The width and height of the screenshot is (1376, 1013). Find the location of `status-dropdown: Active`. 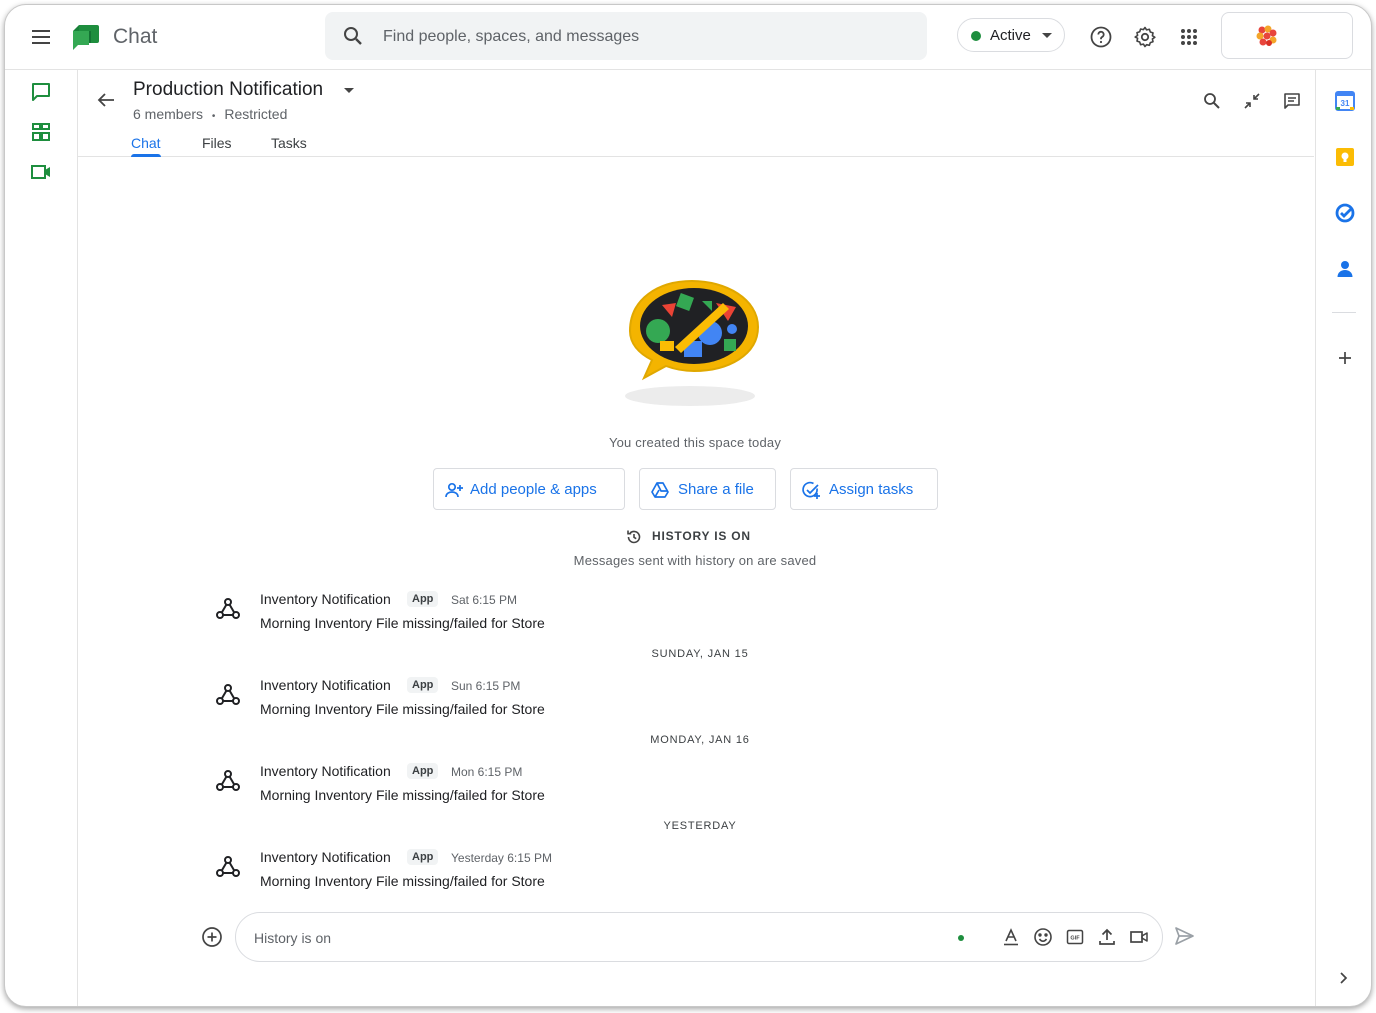

status-dropdown: Active is located at coordinates (1011, 35).